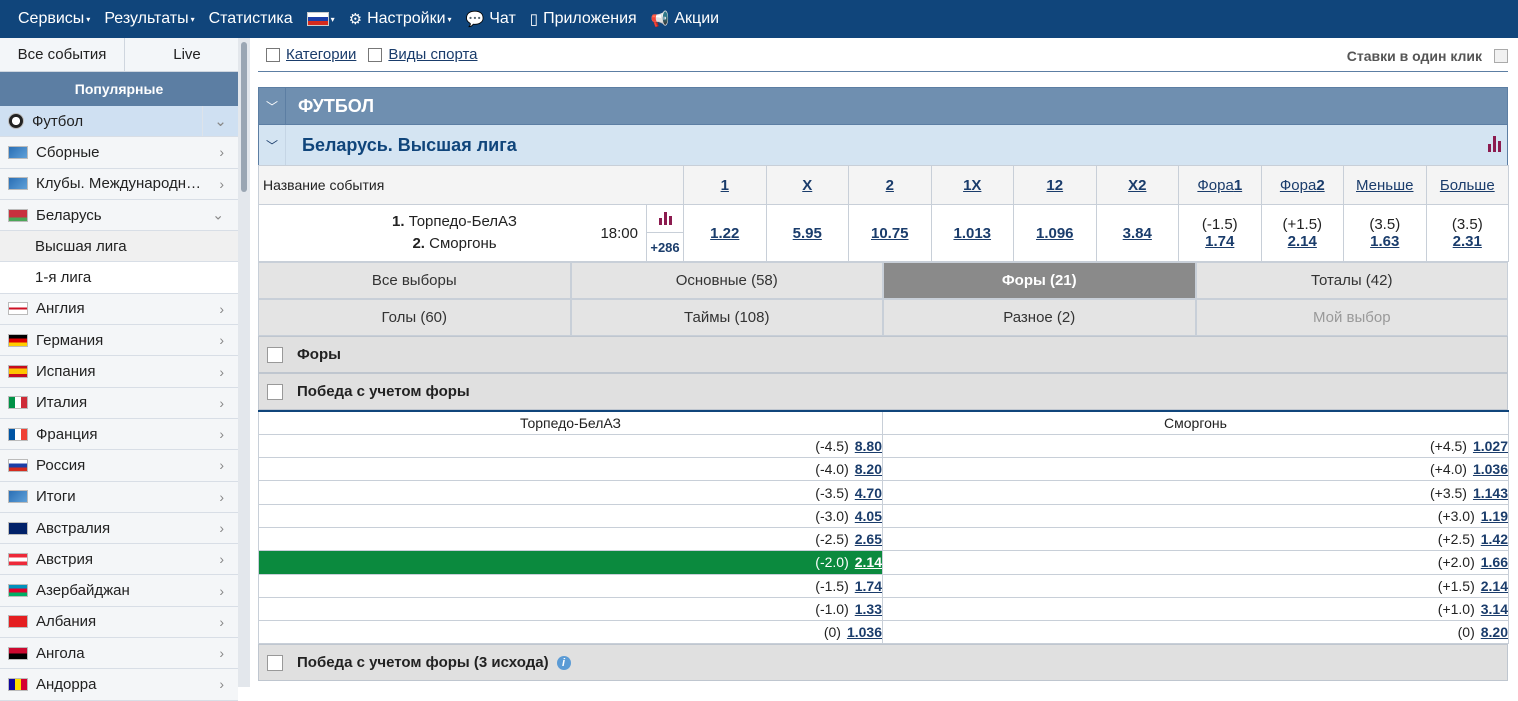 This screenshot has width=1518, height=701. What do you see at coordinates (883, 391) in the screenshot?
I see `section-win-handicap: Победа с учетом форы` at bounding box center [883, 391].